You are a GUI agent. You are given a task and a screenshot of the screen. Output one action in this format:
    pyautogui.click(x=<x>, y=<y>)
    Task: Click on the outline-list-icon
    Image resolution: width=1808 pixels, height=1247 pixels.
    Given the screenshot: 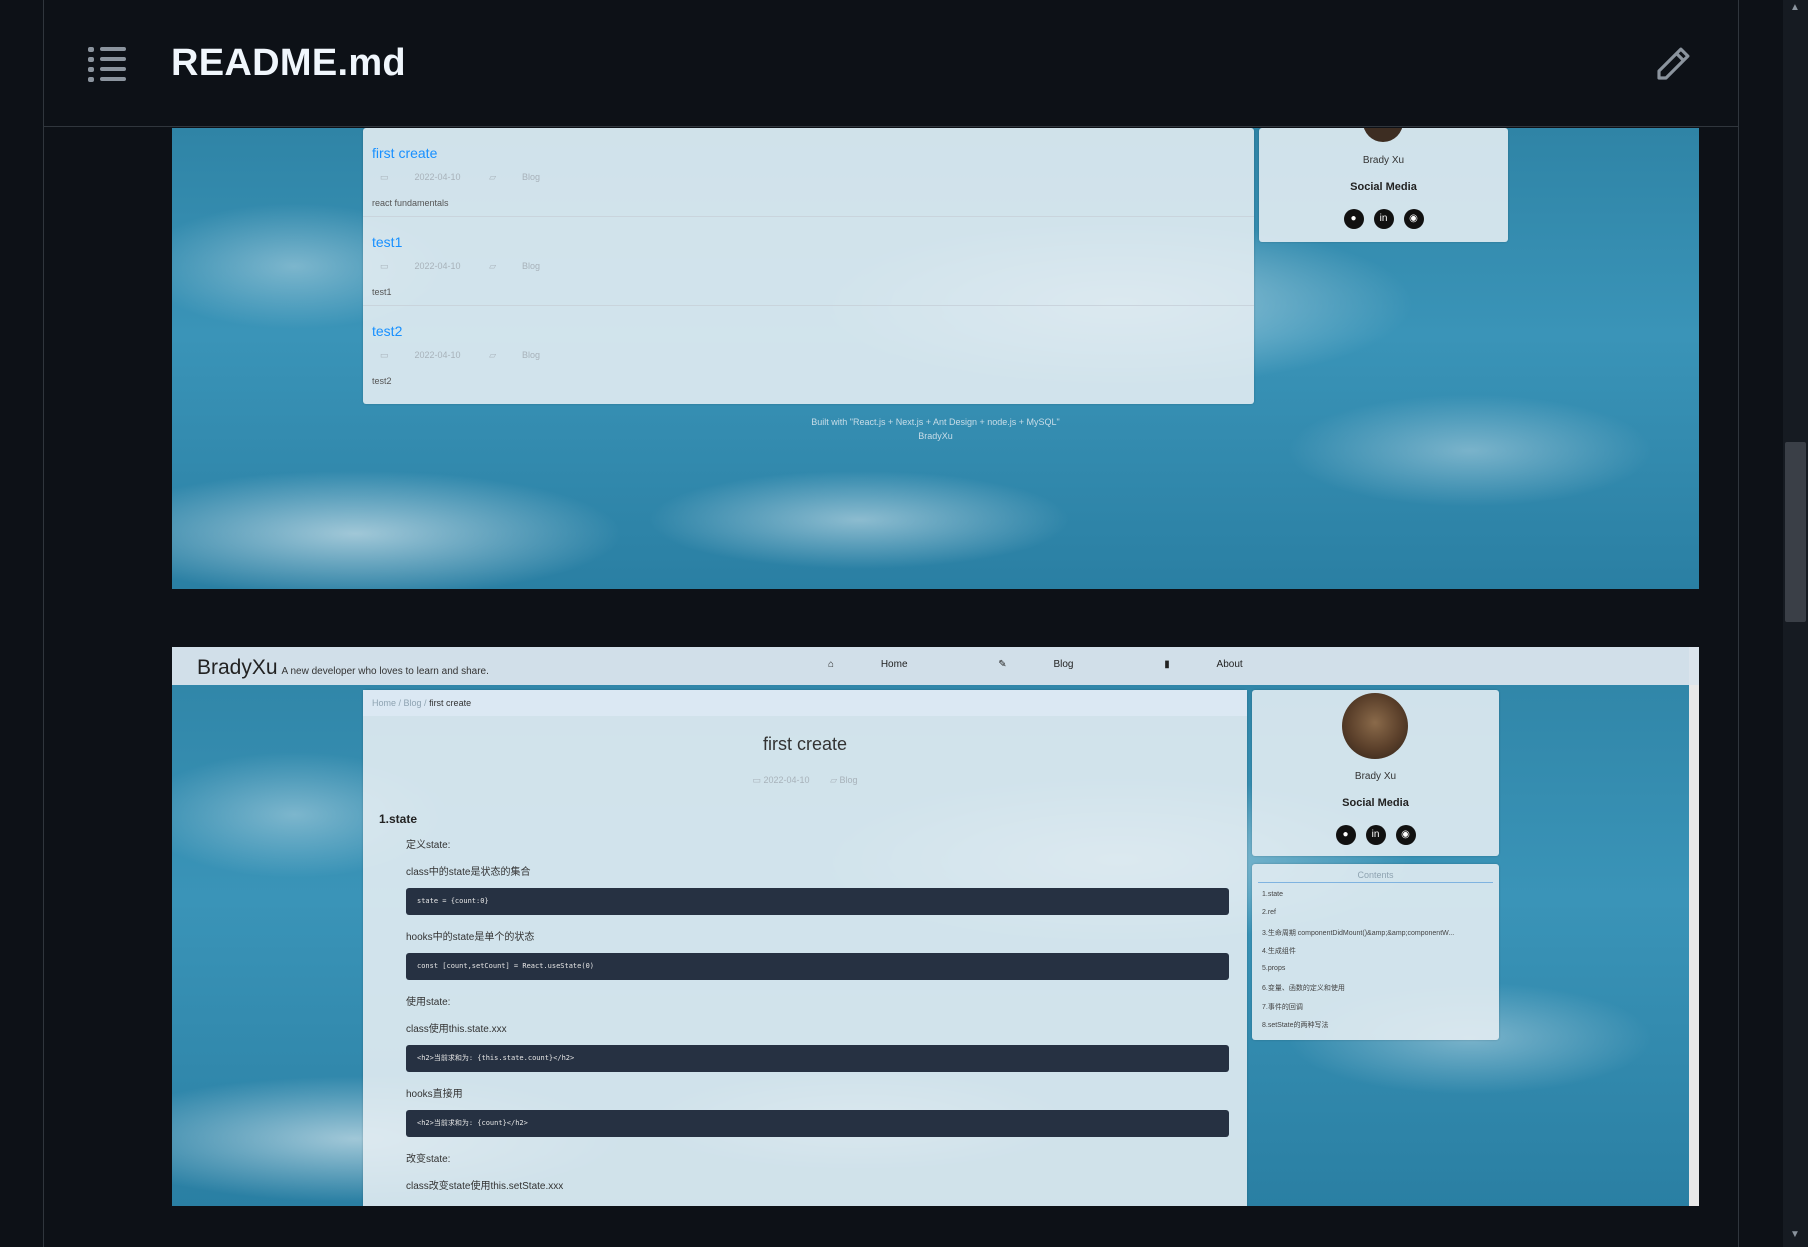 What is the action you would take?
    pyautogui.click(x=108, y=64)
    